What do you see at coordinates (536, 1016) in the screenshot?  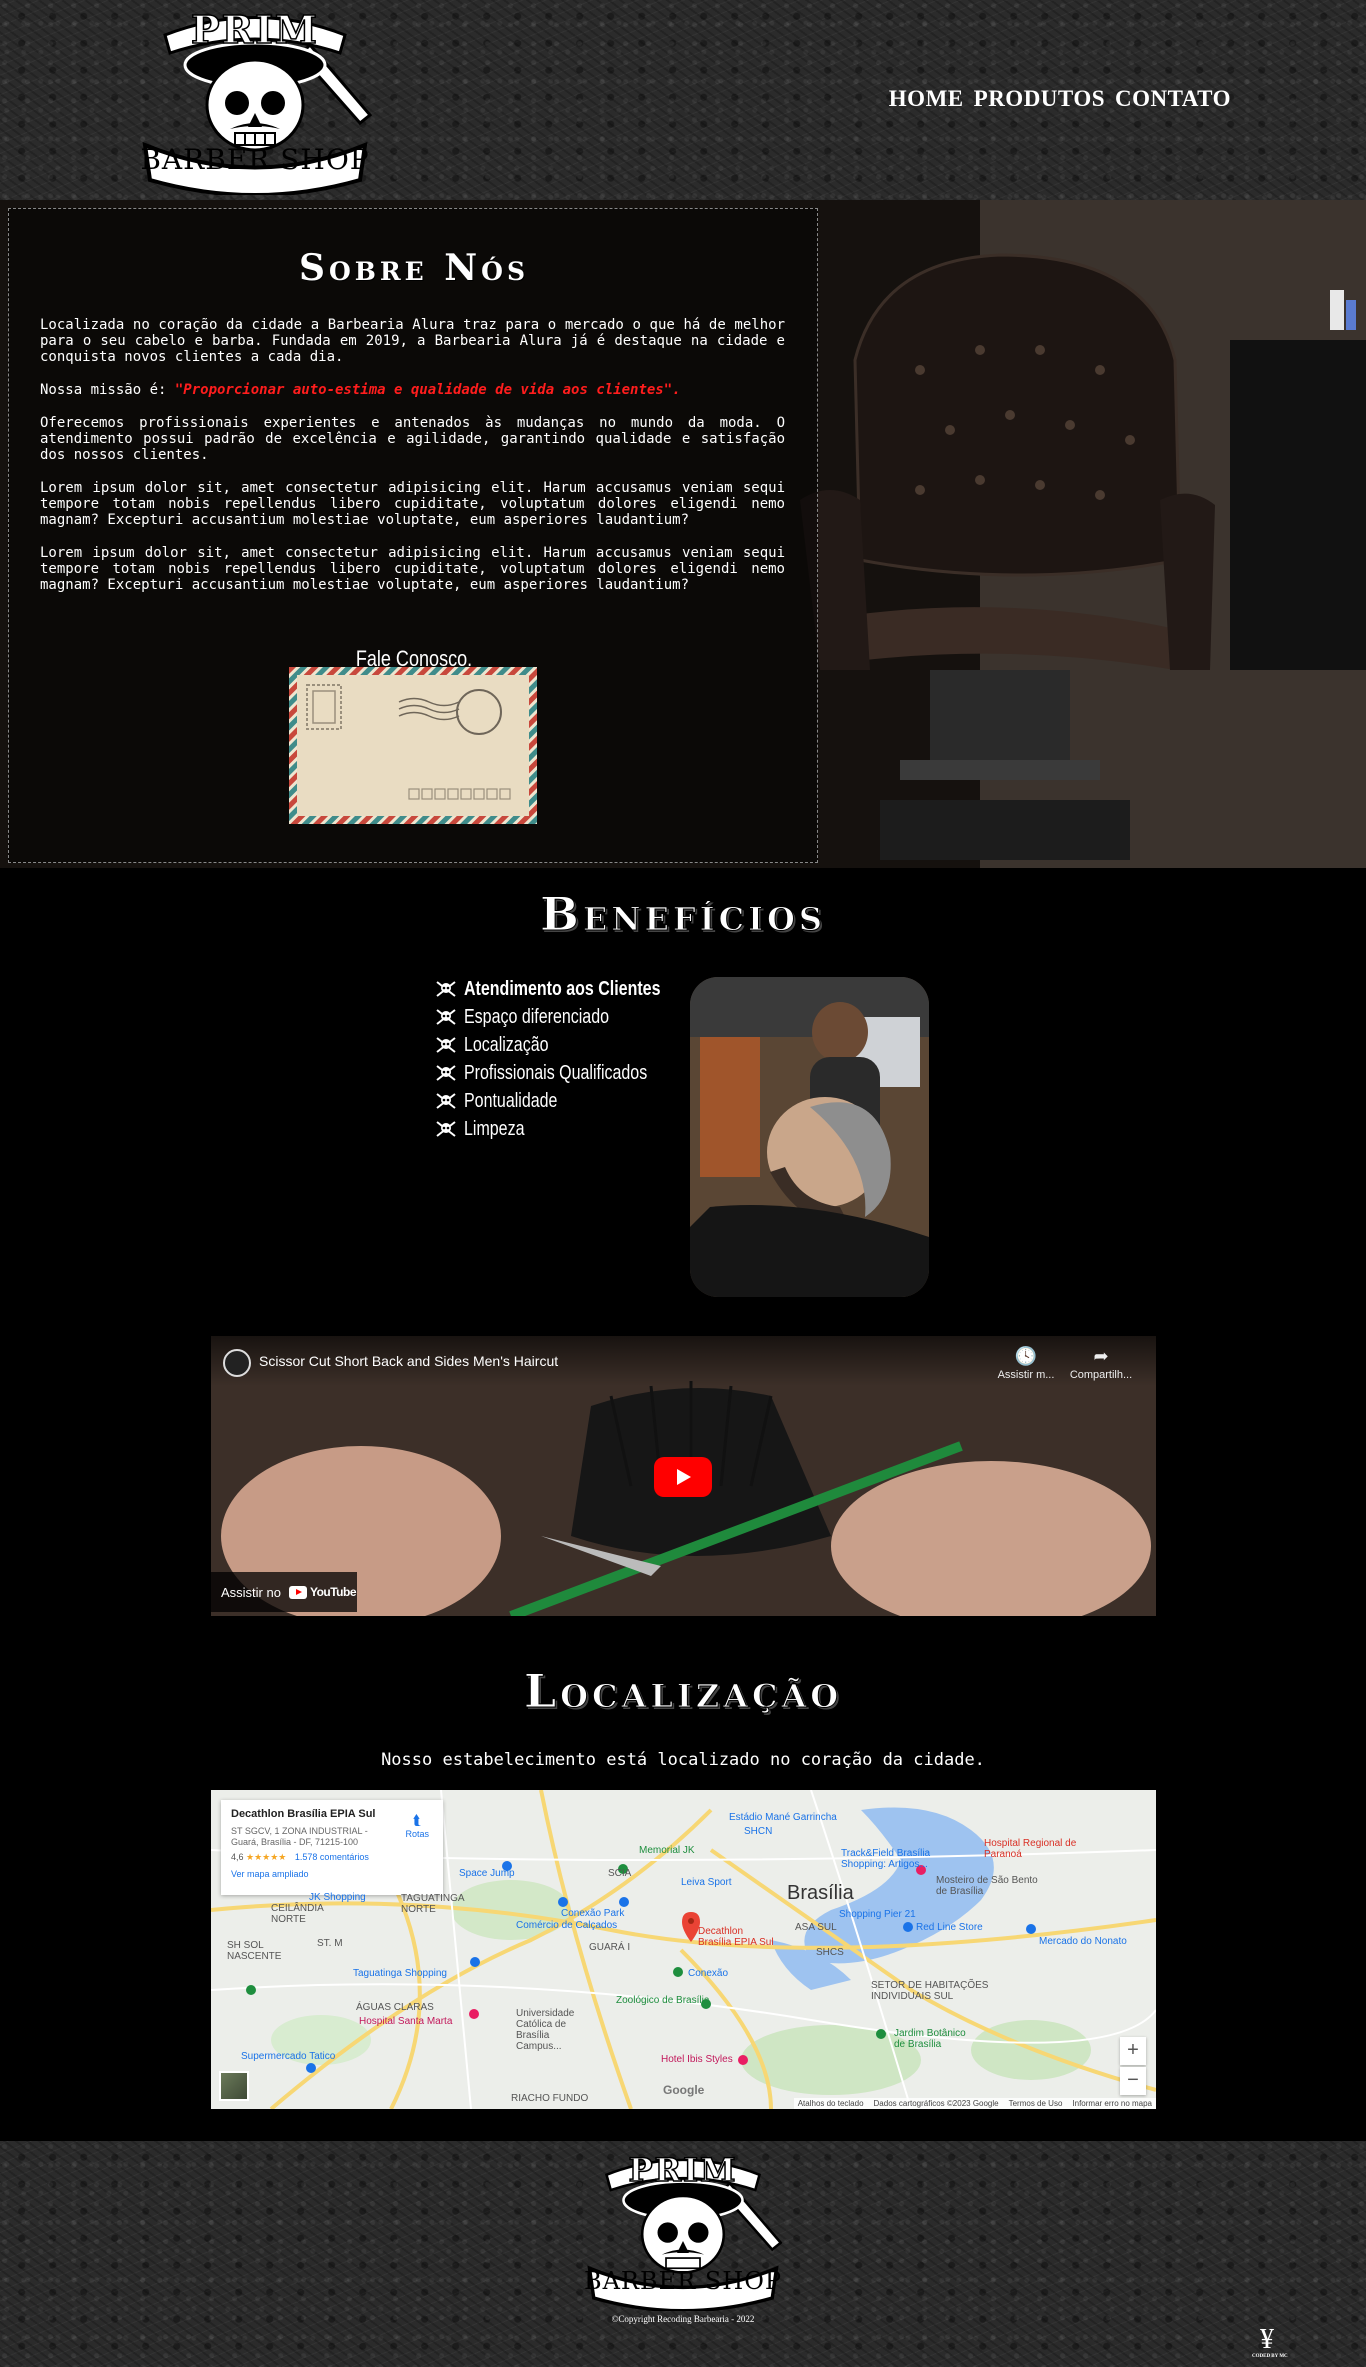 I see `benefit-label: Espaço diferenciado` at bounding box center [536, 1016].